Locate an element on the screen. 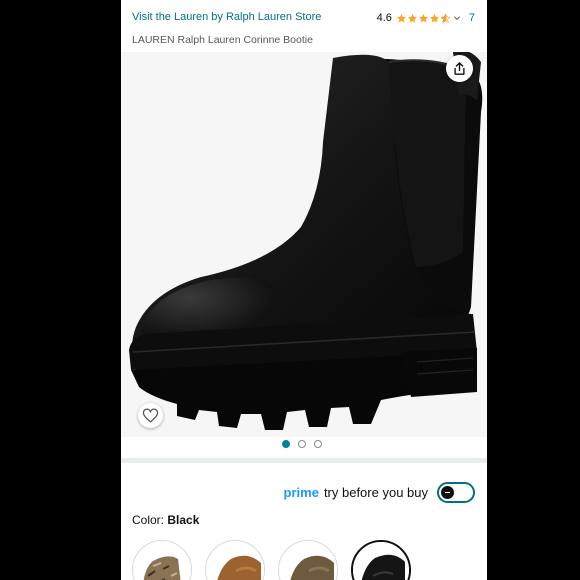 Image resolution: width=580 pixels, height=580 pixels. swatch-snake-image is located at coordinates (162, 560).